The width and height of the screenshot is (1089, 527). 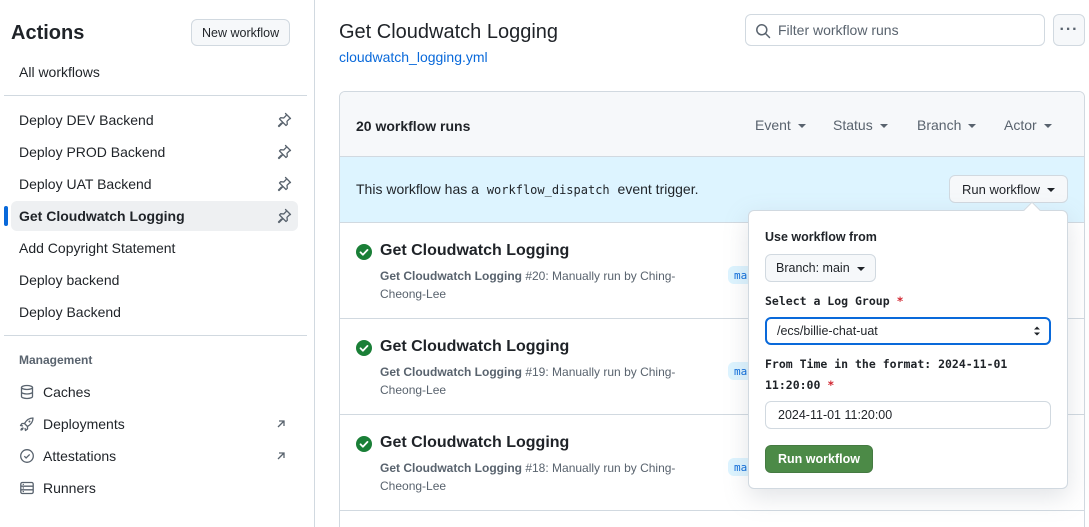 I want to click on log-group-label-text: Select a Log Group, so click(x=827, y=301).